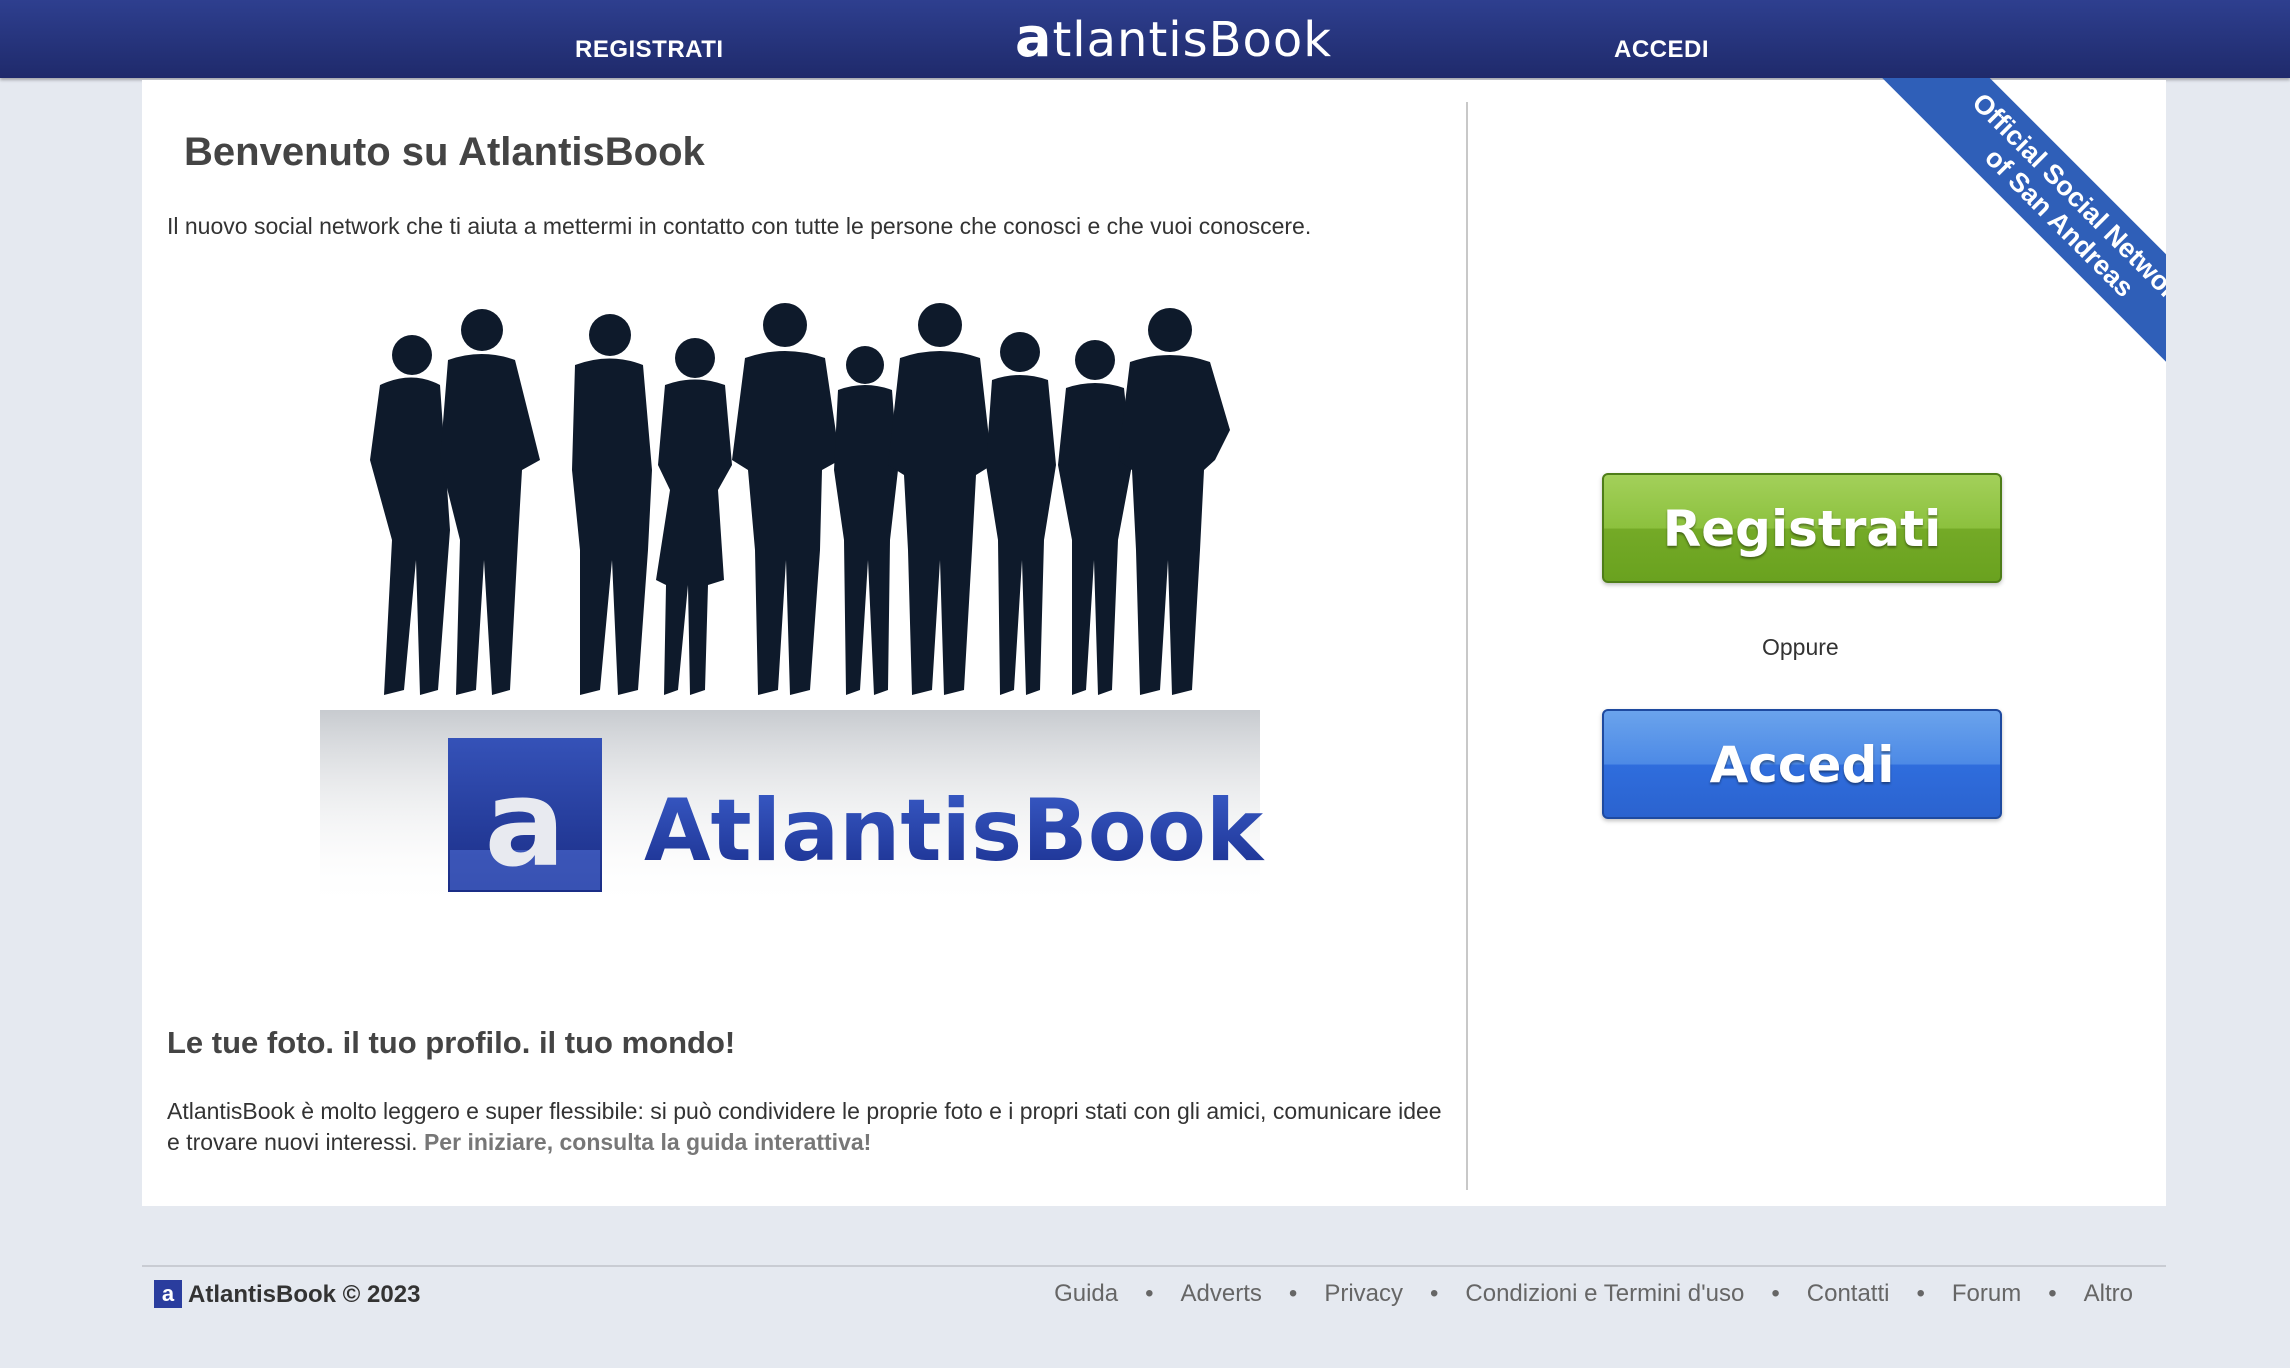 The width and height of the screenshot is (2290, 1368). I want to click on footer-link-terms: Condizioni e Termini d'uso, so click(1604, 1294).